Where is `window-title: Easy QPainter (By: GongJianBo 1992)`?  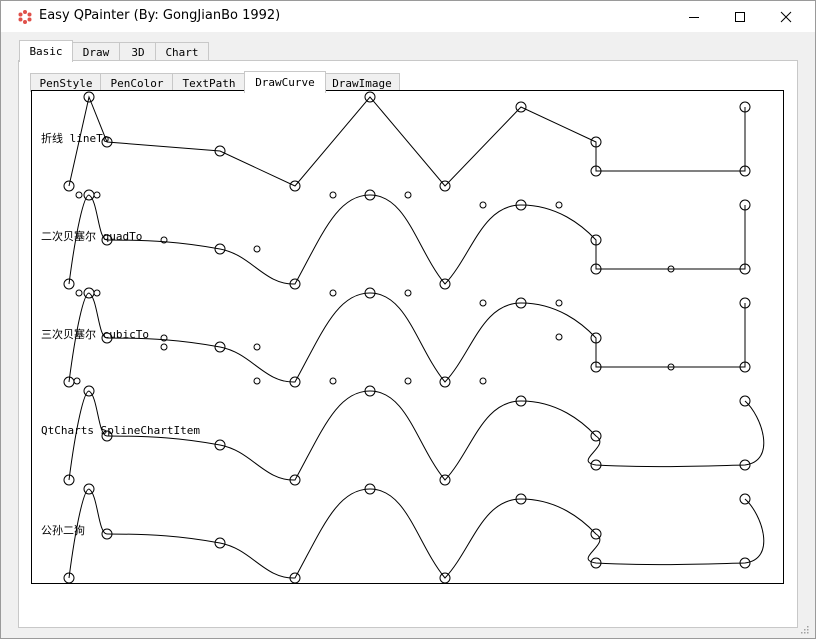 window-title: Easy QPainter (By: GongJianBo 1992) is located at coordinates (160, 15).